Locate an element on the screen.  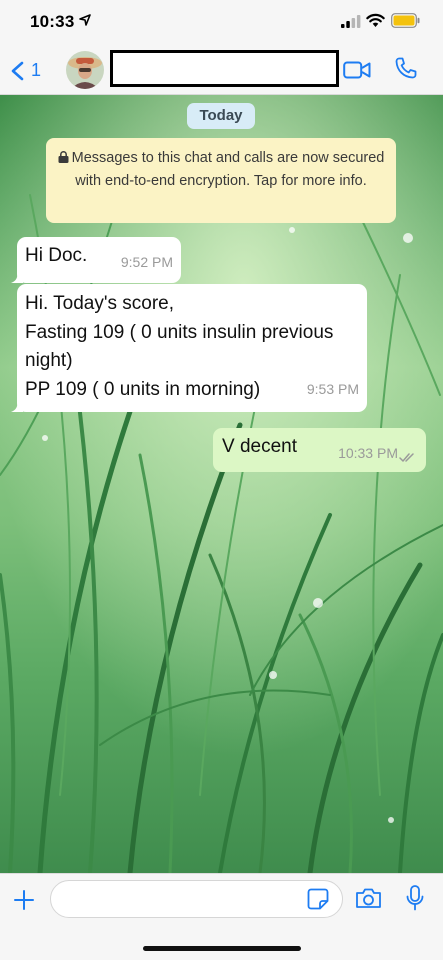
avatar is located at coordinates (85, 70).